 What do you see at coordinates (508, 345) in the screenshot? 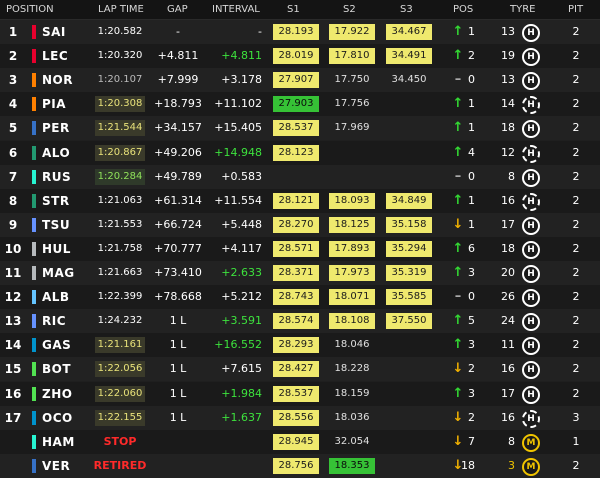
I see `tyre-age-laps: 11` at bounding box center [508, 345].